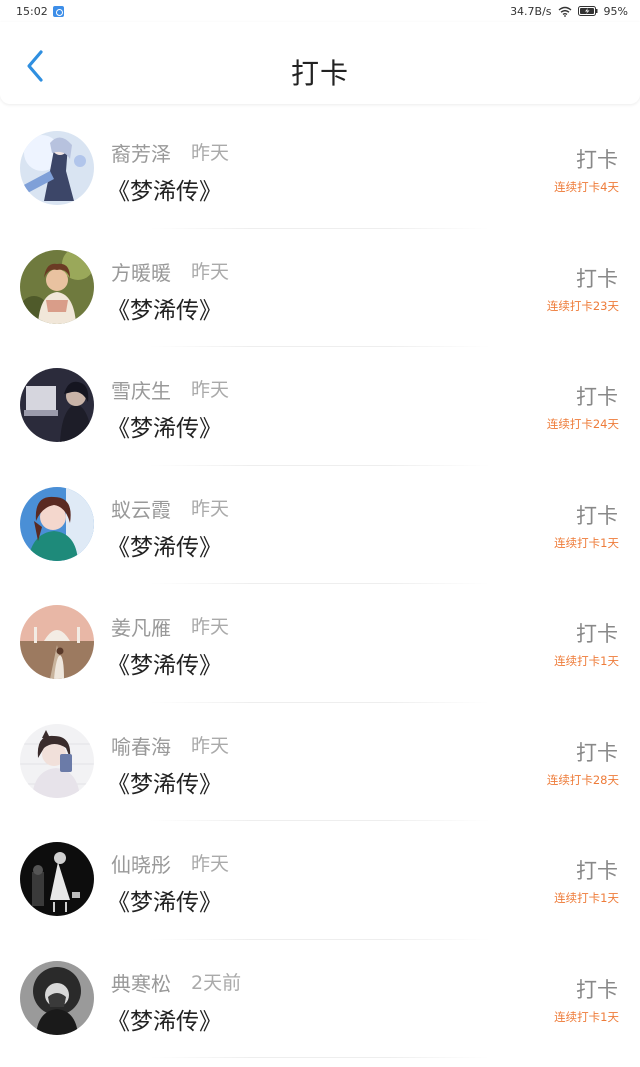 This screenshot has height=1067, width=640. Describe the element at coordinates (320, 406) in the screenshot. I see `feed-item: 雪庆生 昨天 《梦浠传》 打卡 连续打卡24天` at that location.